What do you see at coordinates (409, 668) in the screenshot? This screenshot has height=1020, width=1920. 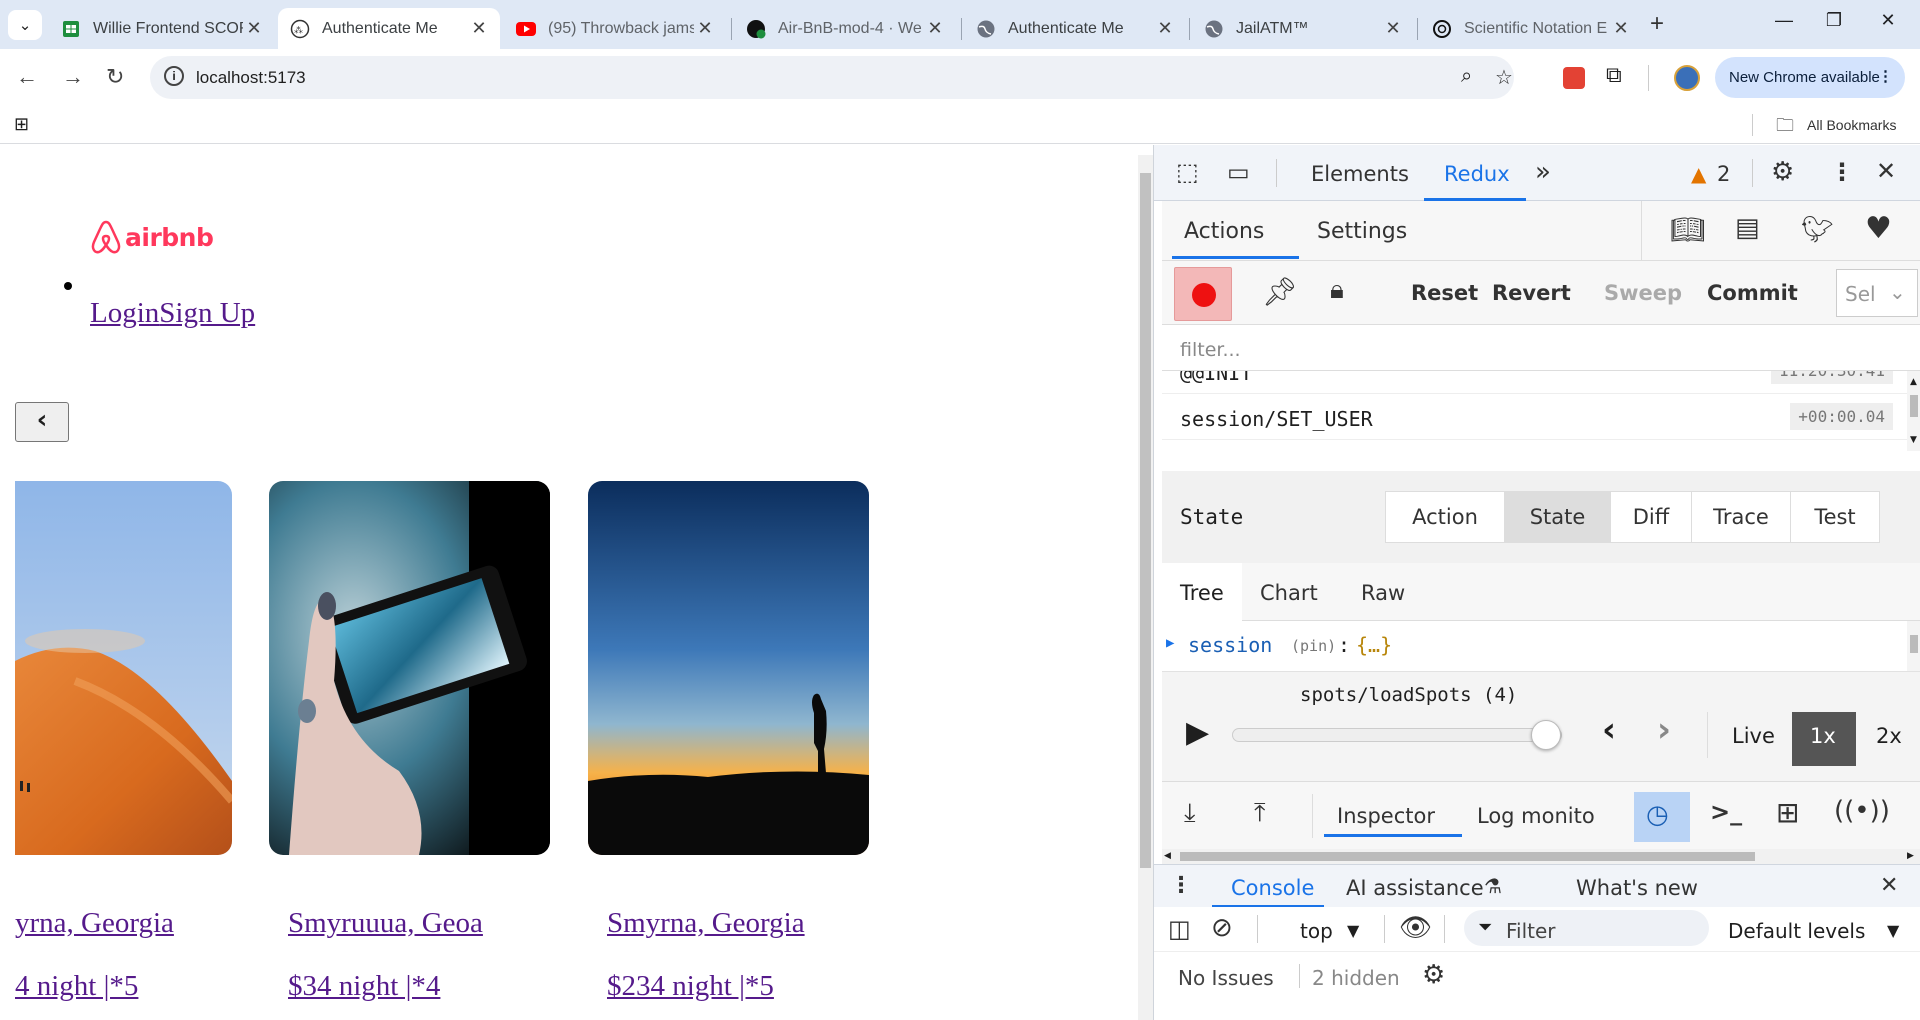 I see `spot-image-phone` at bounding box center [409, 668].